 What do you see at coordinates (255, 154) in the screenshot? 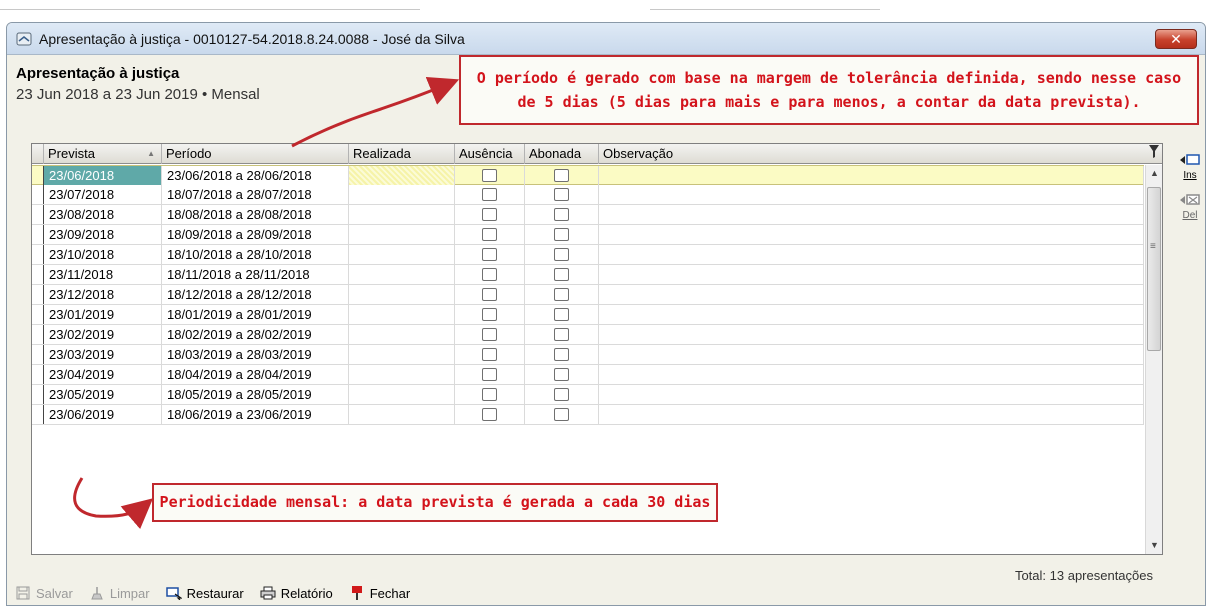
I see `column-header-periodo: Período` at bounding box center [255, 154].